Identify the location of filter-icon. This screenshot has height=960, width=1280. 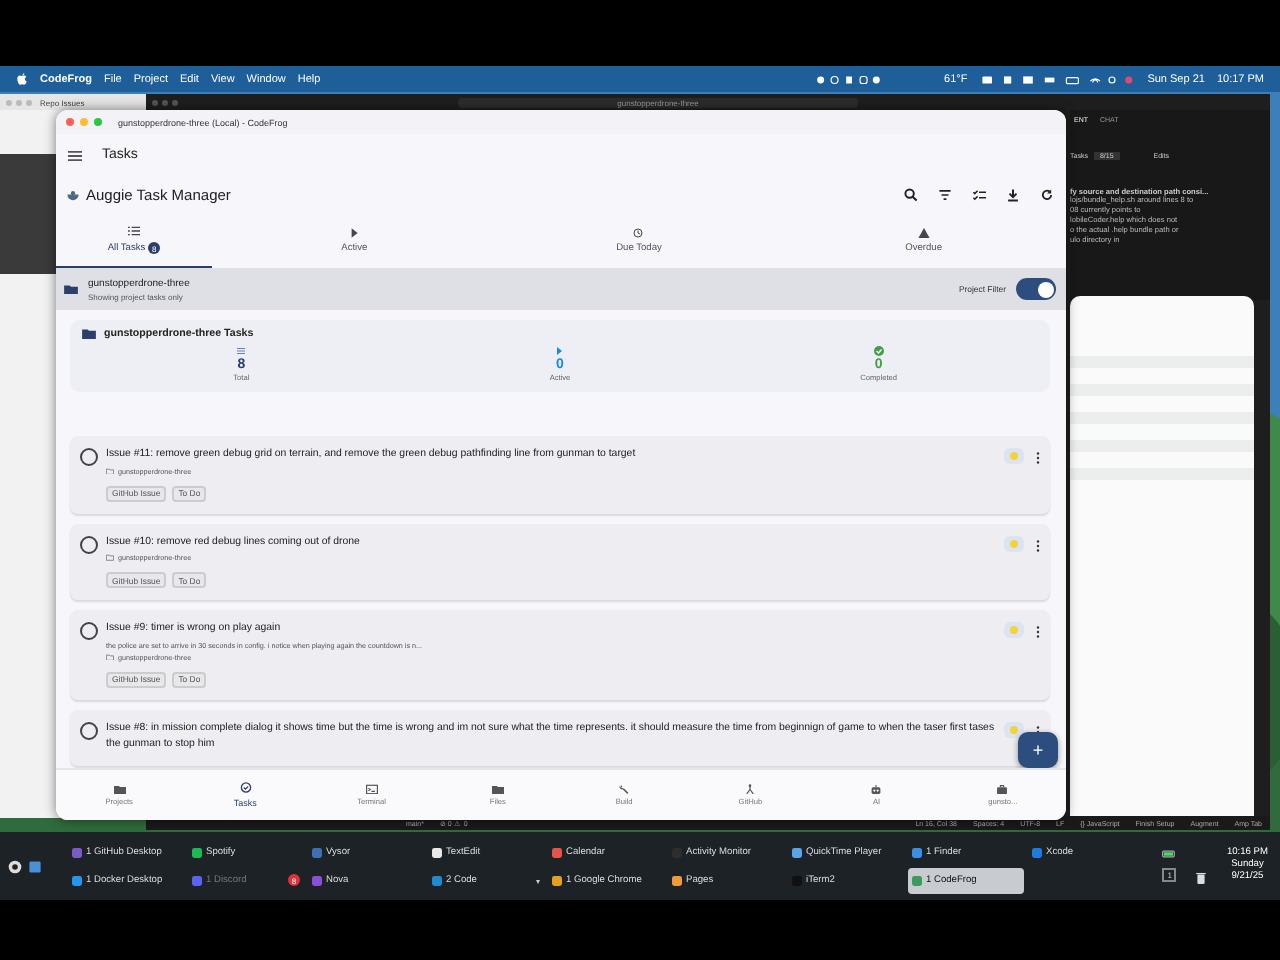
(945, 195).